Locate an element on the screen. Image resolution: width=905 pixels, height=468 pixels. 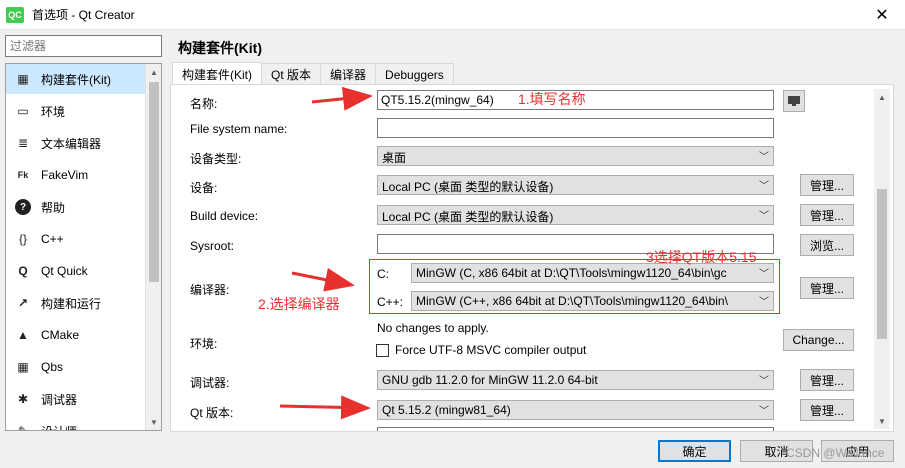
device-type-label: 设备类型: is located at coordinates (216, 159).